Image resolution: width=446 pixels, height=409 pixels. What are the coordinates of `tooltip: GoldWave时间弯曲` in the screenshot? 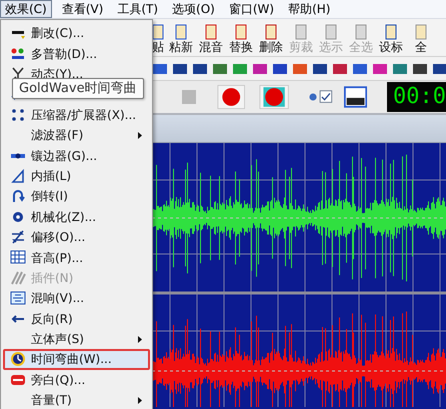 It's located at (78, 88).